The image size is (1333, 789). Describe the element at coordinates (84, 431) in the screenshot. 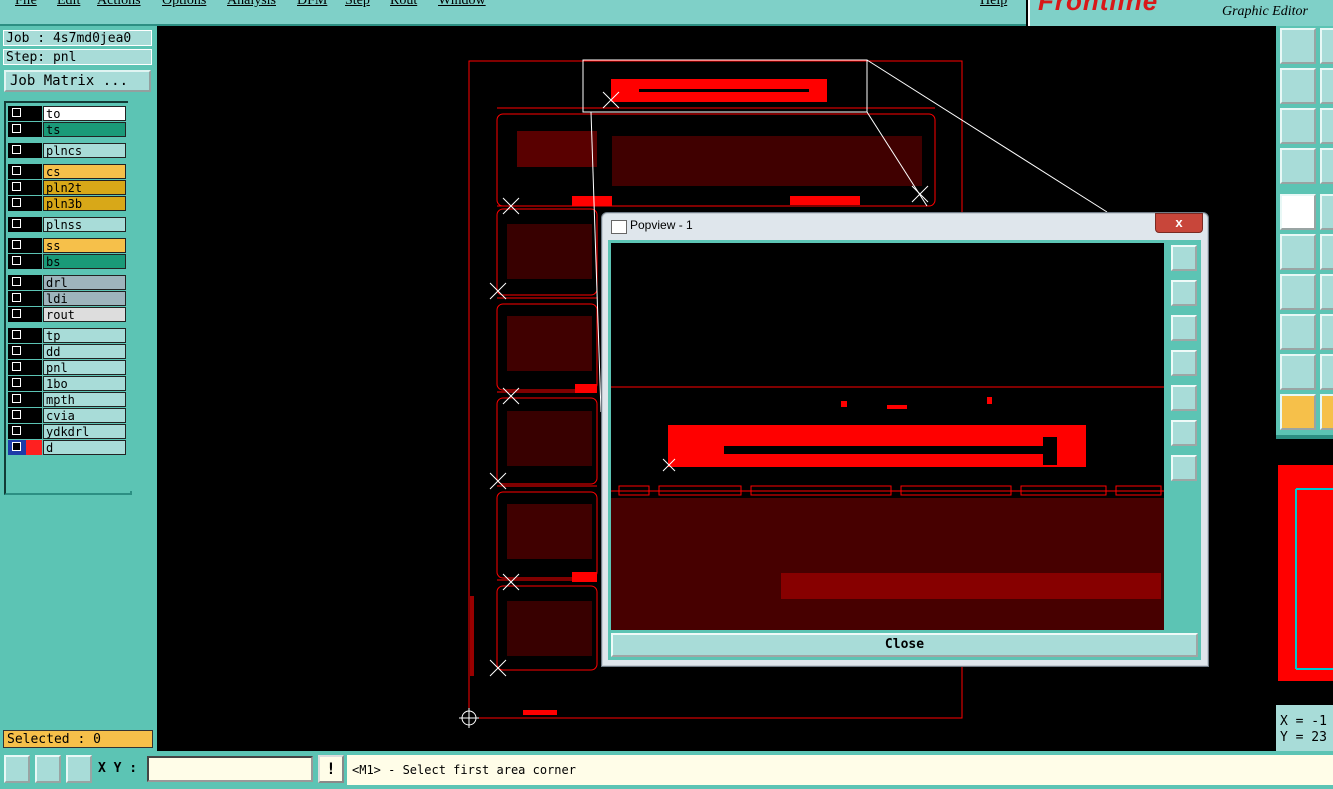

I see `layer-name: ydkdrl` at that location.